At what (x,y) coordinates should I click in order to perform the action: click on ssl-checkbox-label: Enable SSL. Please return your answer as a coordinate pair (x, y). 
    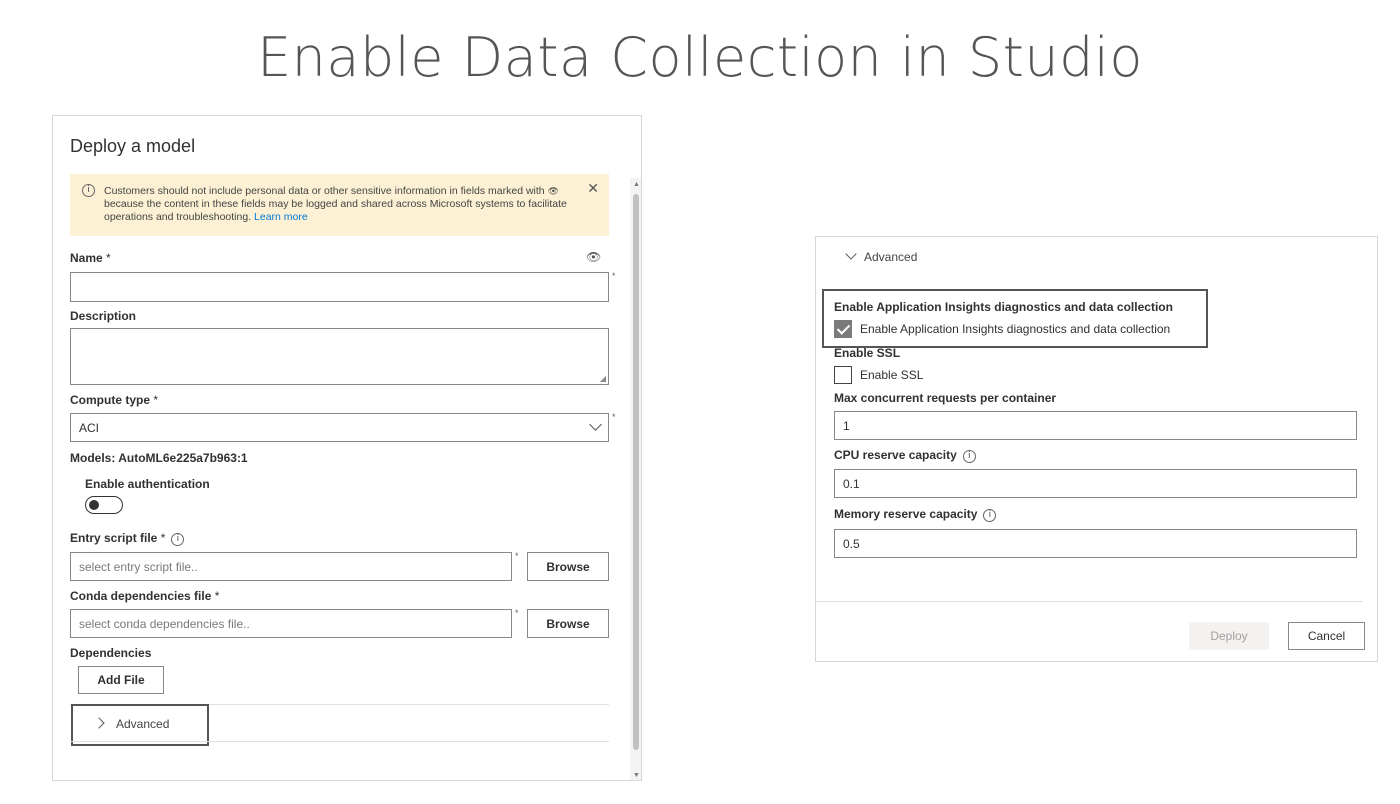
    Looking at the image, I should click on (891, 375).